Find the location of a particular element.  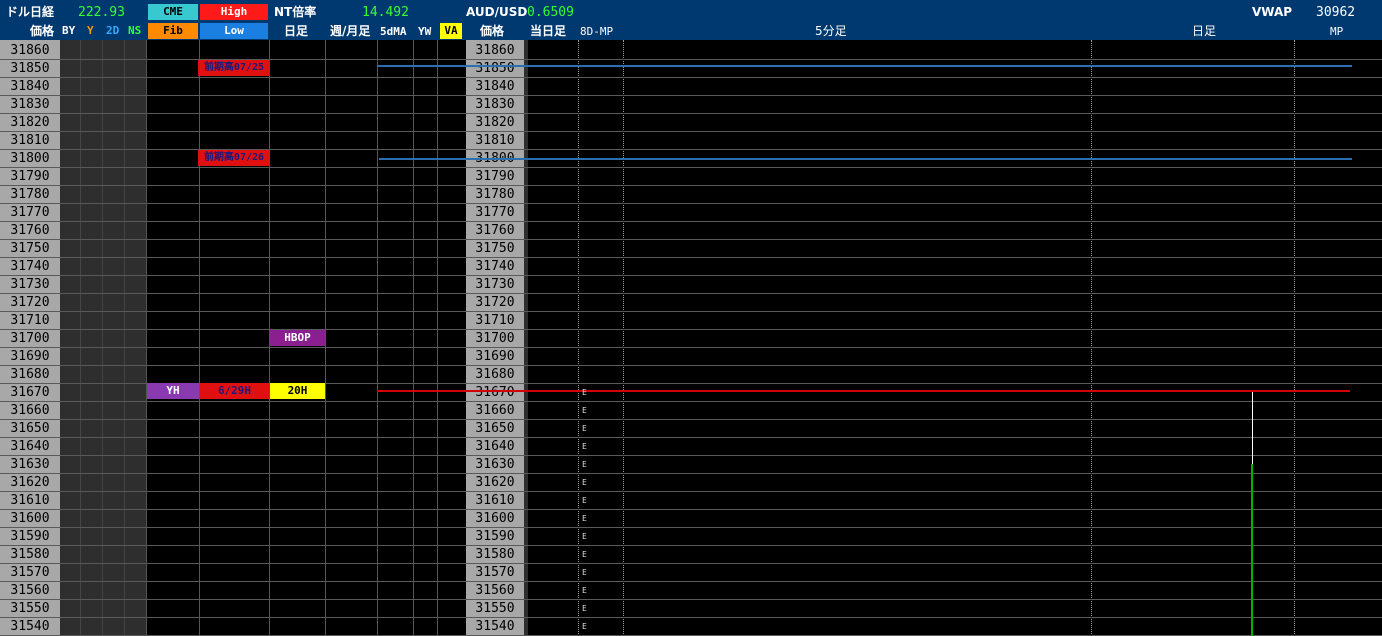

col-yw-header: YW is located at coordinates (425, 31).